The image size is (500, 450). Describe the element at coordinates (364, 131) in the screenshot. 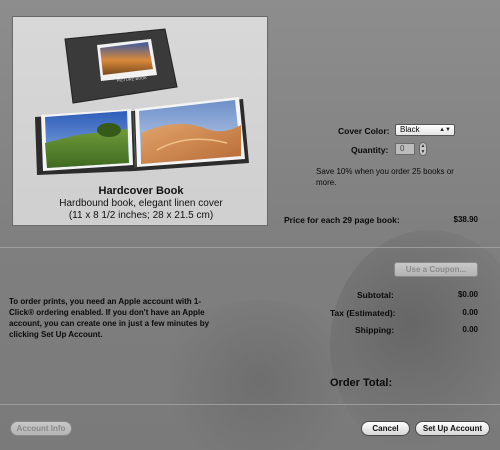

I see `cover-color-label: Cover Color:` at that location.